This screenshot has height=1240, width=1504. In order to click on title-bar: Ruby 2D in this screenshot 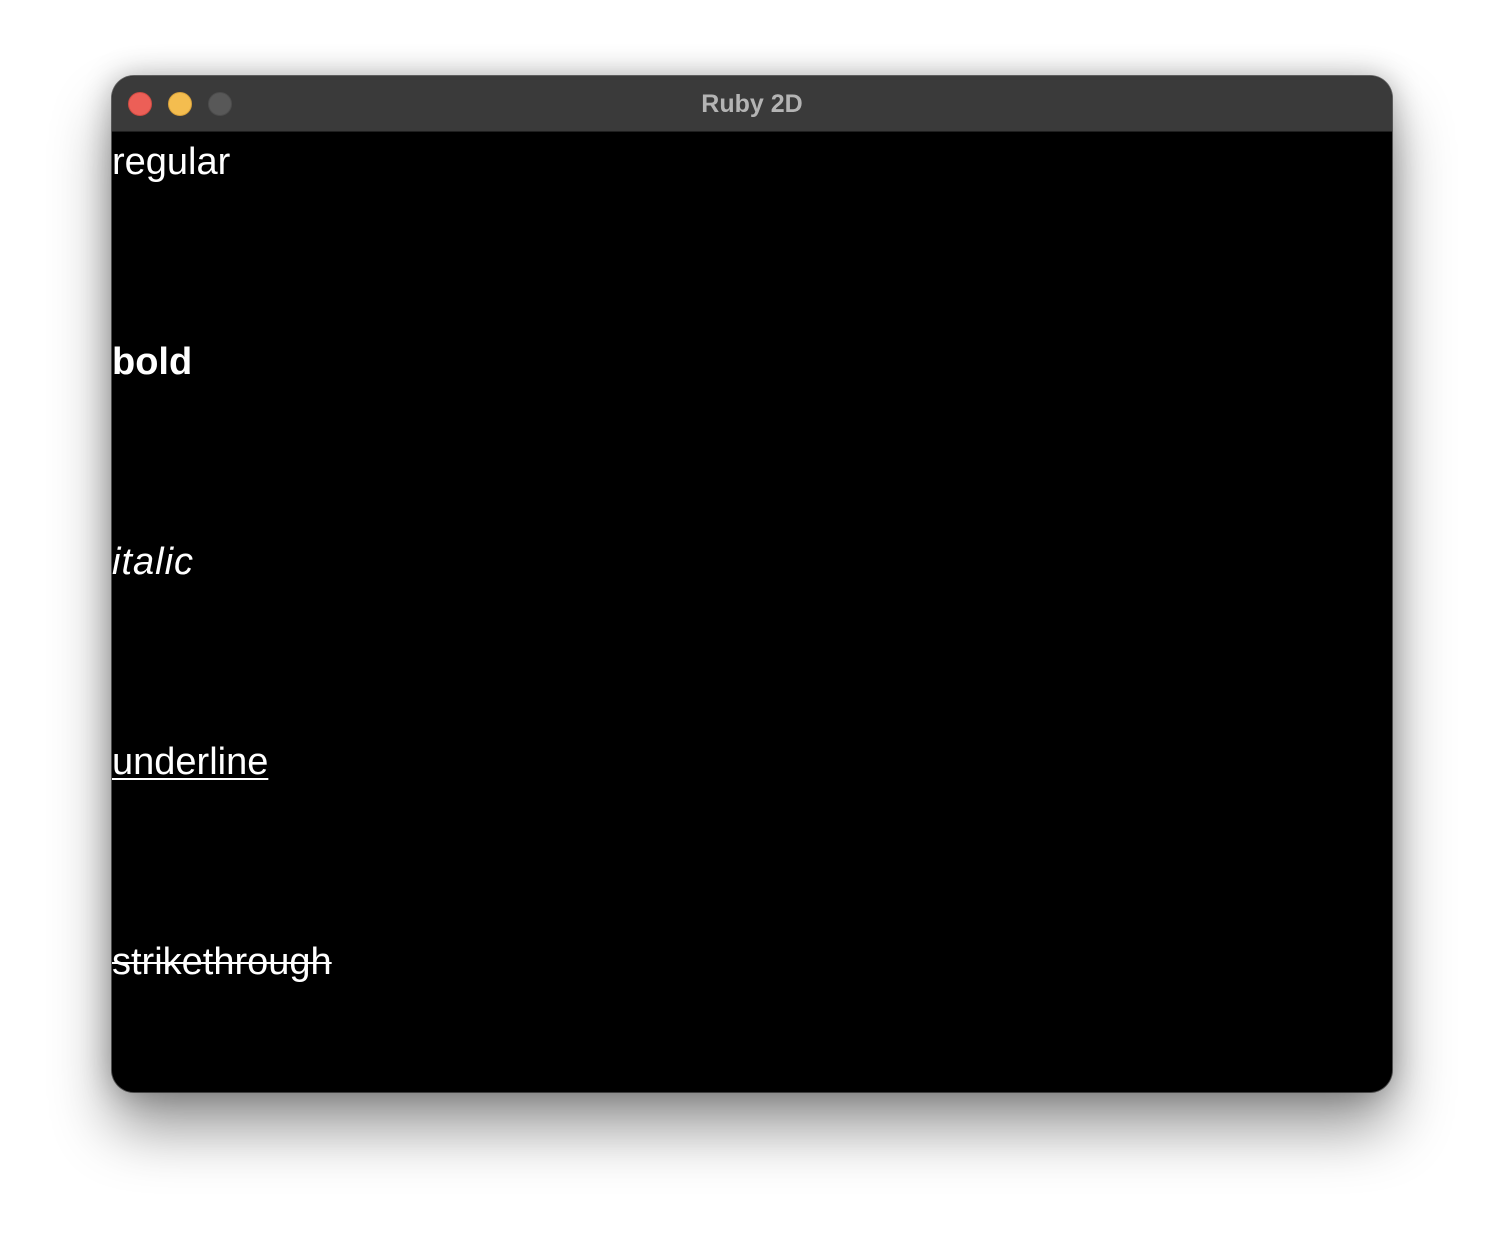, I will do `click(752, 104)`.